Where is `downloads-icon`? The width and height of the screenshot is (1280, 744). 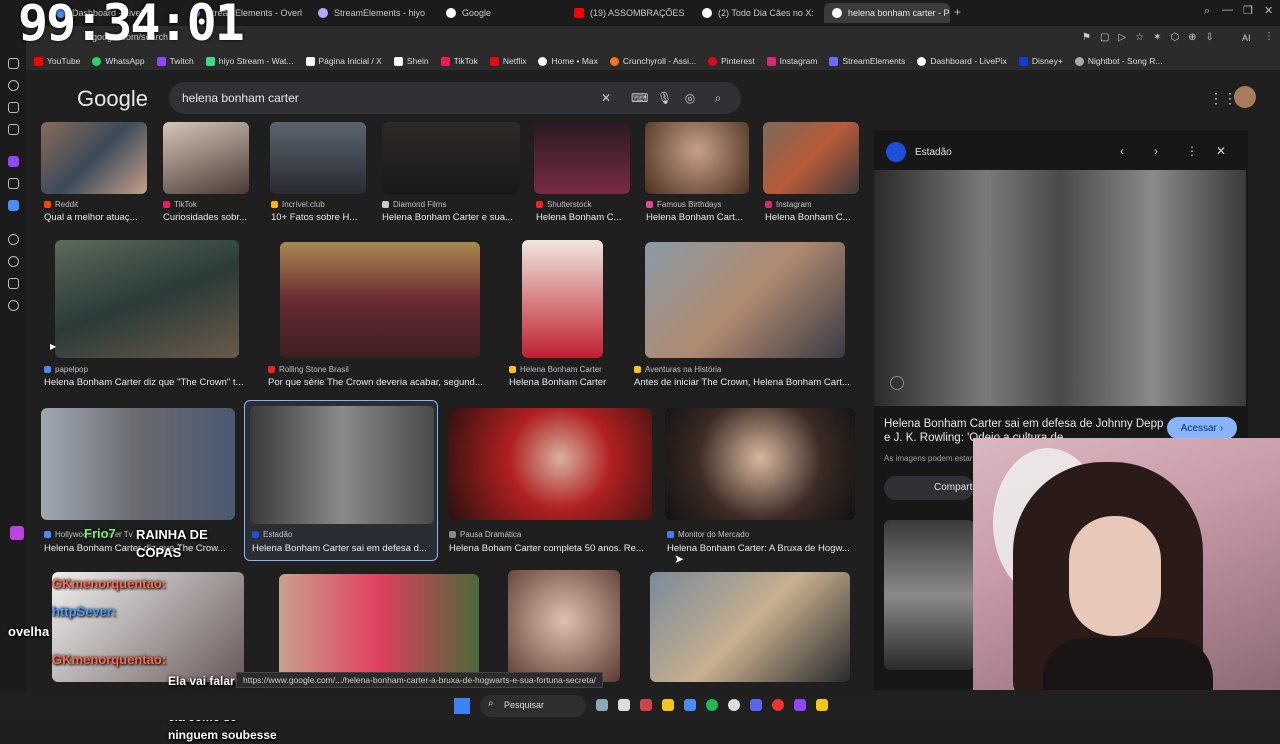 downloads-icon is located at coordinates (13, 129).